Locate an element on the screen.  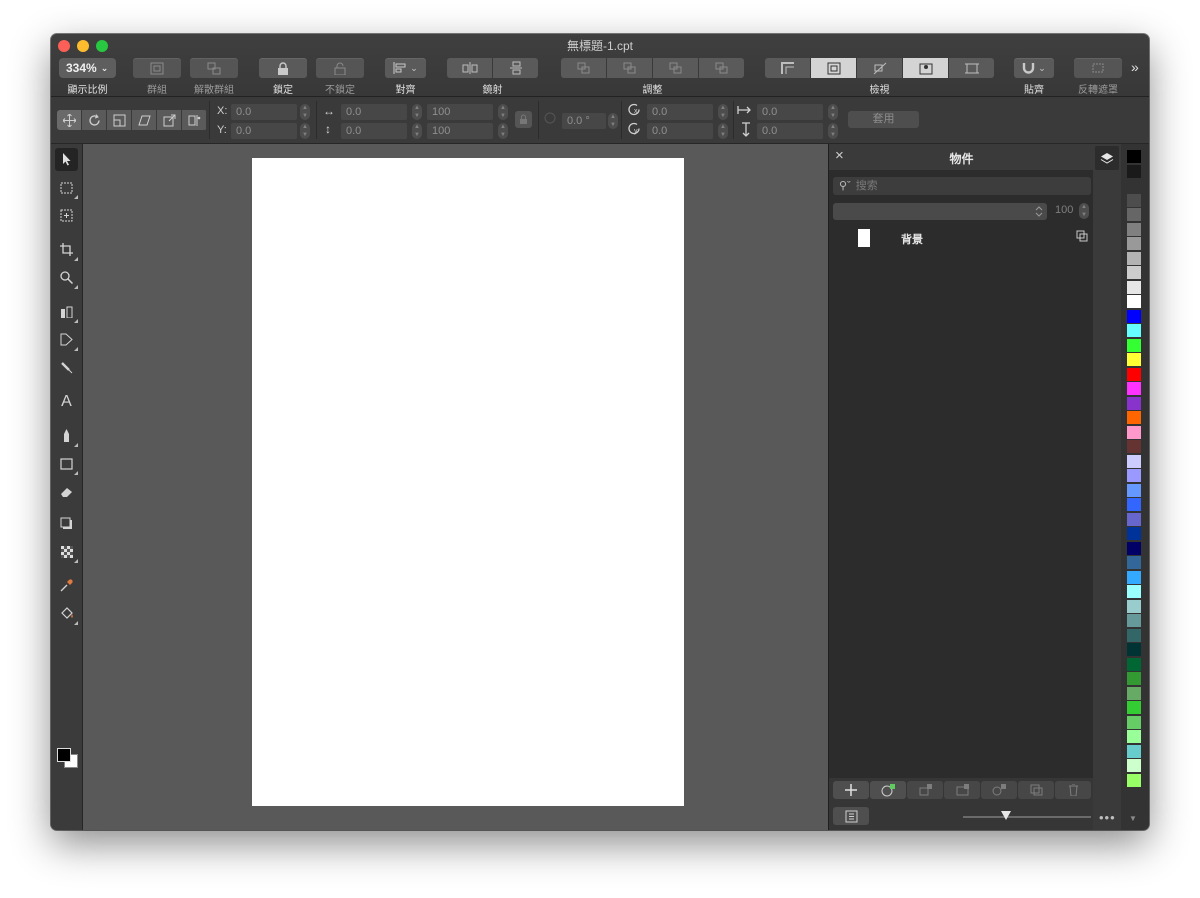
unlock-button is located at coordinates (340, 68).